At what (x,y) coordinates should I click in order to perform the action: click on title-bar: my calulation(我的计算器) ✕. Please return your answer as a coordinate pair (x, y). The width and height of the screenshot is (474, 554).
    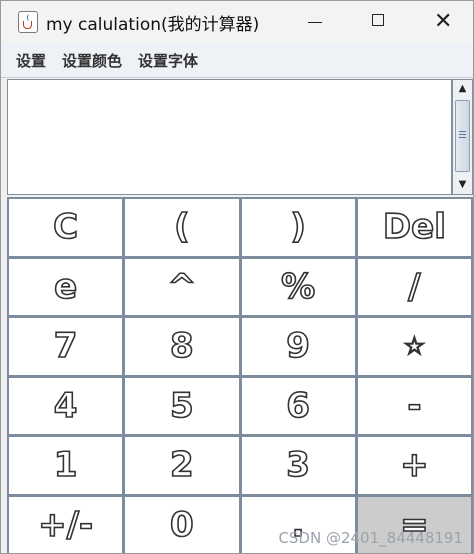
    Looking at the image, I should click on (237, 22).